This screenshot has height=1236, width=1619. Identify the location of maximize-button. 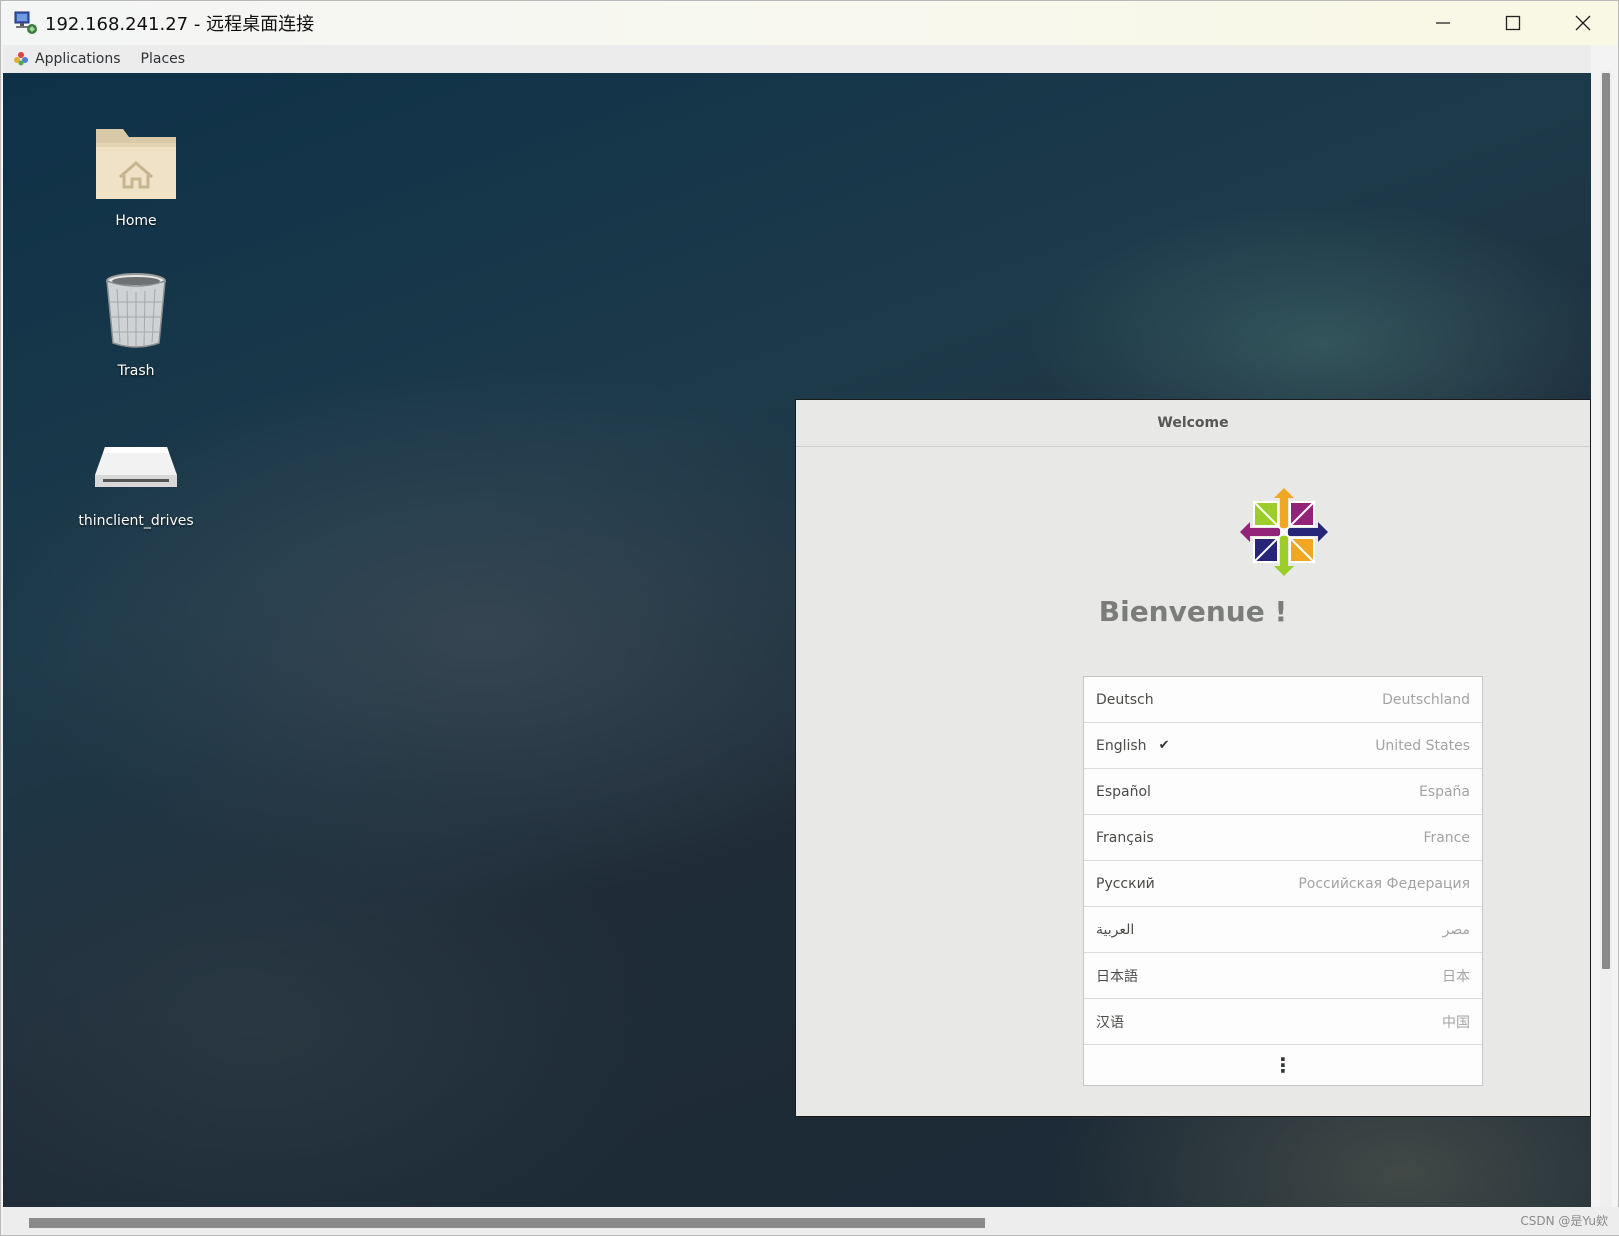
(1513, 23).